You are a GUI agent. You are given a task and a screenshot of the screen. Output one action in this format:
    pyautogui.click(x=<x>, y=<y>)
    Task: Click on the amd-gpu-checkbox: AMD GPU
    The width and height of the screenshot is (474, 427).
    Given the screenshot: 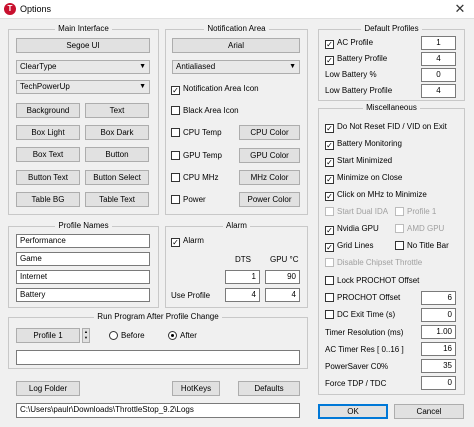 What is the action you would take?
    pyautogui.click(x=419, y=229)
    